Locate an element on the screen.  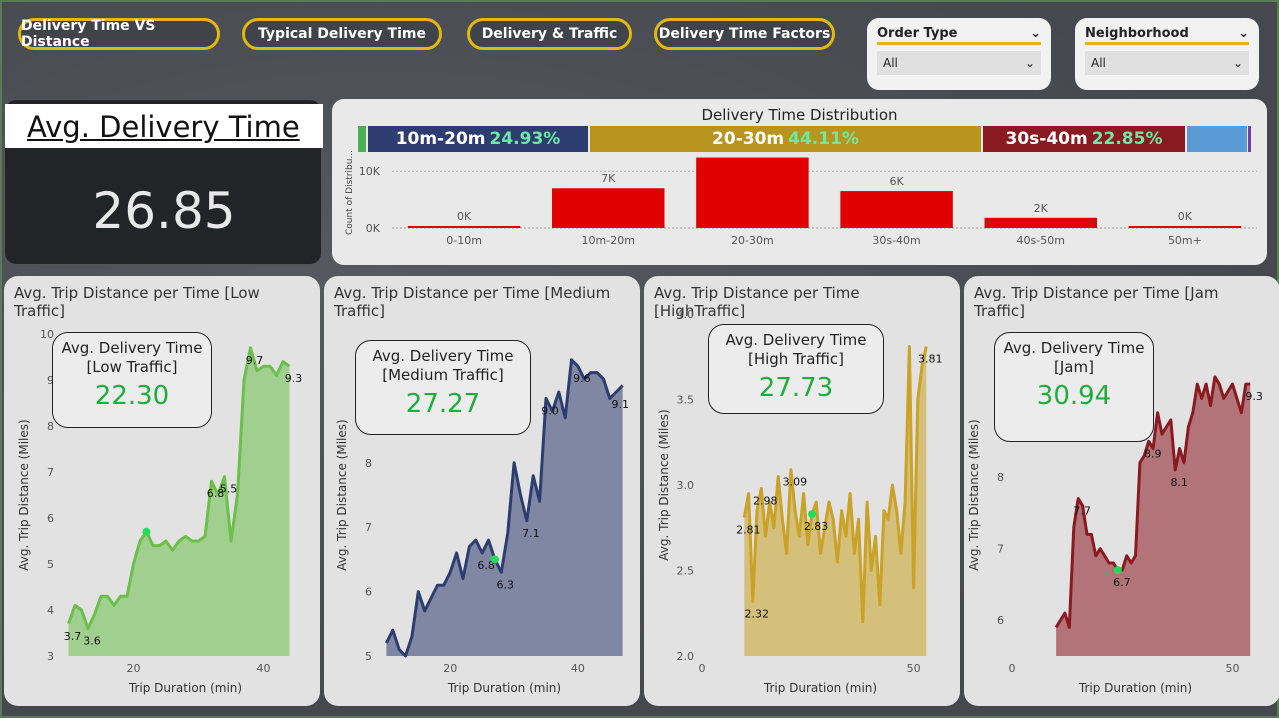
band-pct: 44.11% is located at coordinates (823, 139).